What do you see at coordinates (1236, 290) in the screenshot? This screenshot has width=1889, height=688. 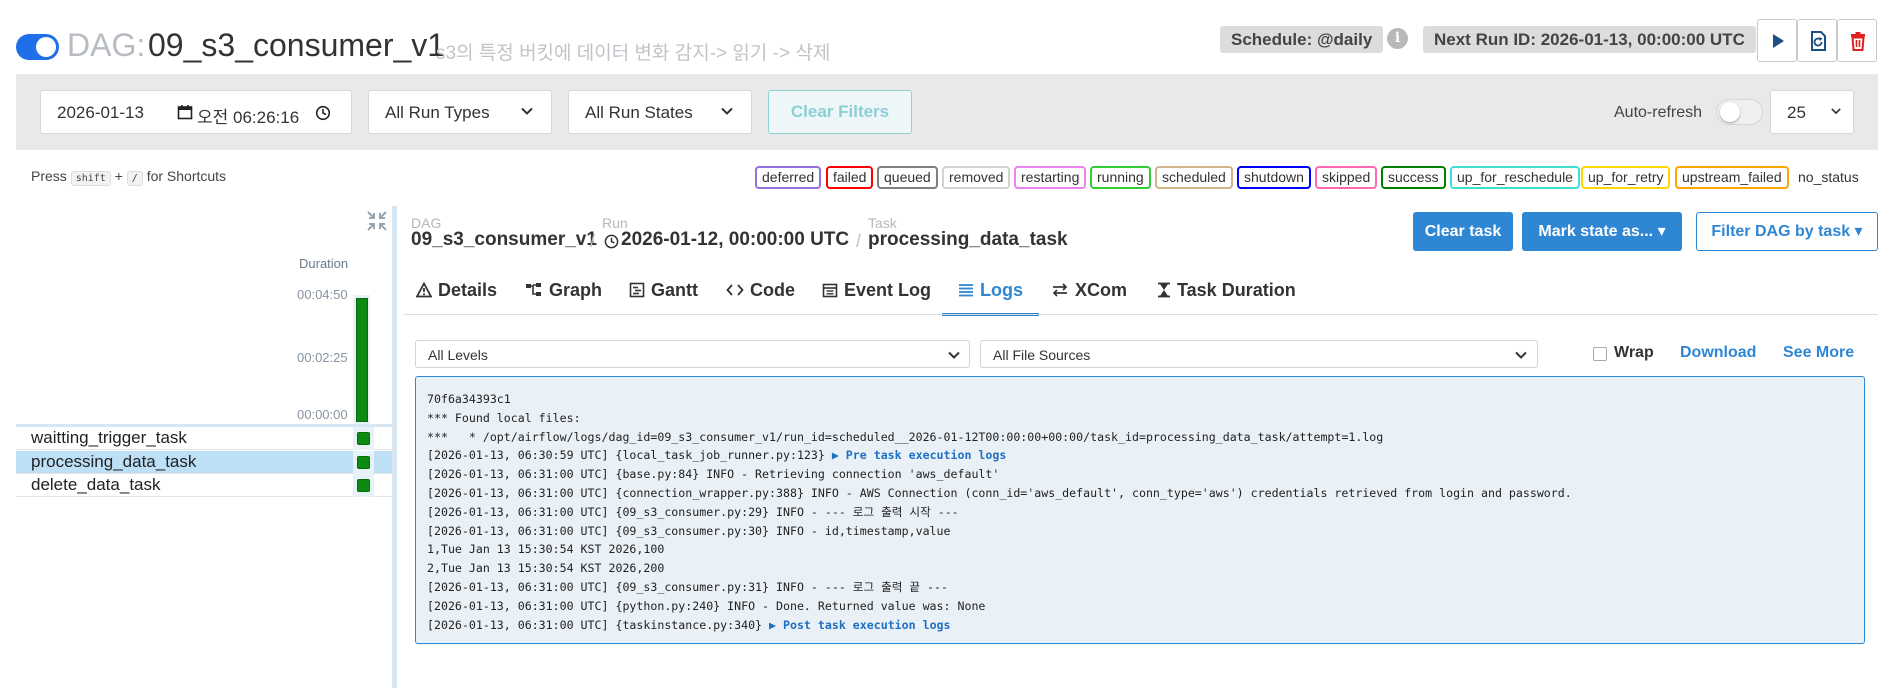 I see `tab-label: Task Duration` at bounding box center [1236, 290].